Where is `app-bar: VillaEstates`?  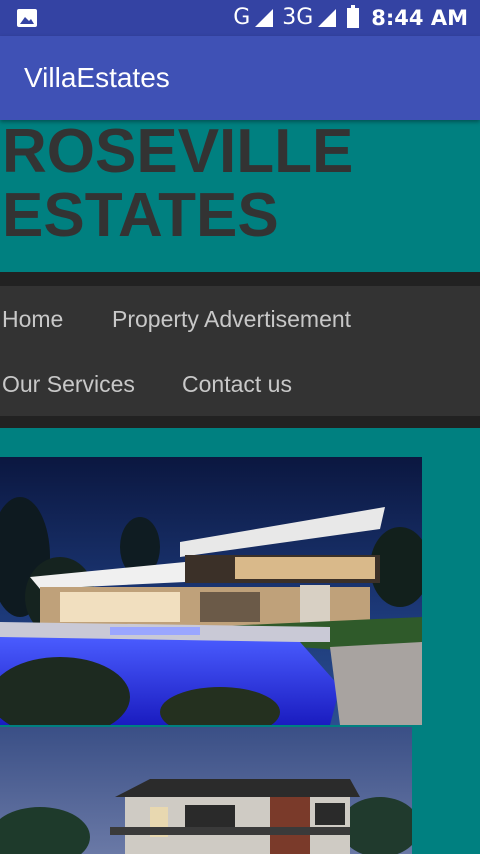
app-bar: VillaEstates is located at coordinates (240, 78).